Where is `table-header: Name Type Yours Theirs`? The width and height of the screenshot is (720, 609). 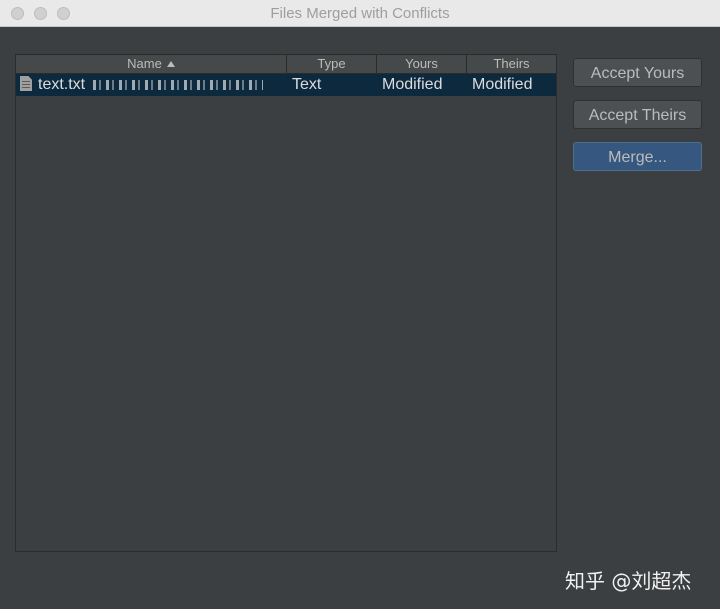
table-header: Name Type Yours Theirs is located at coordinates (286, 64).